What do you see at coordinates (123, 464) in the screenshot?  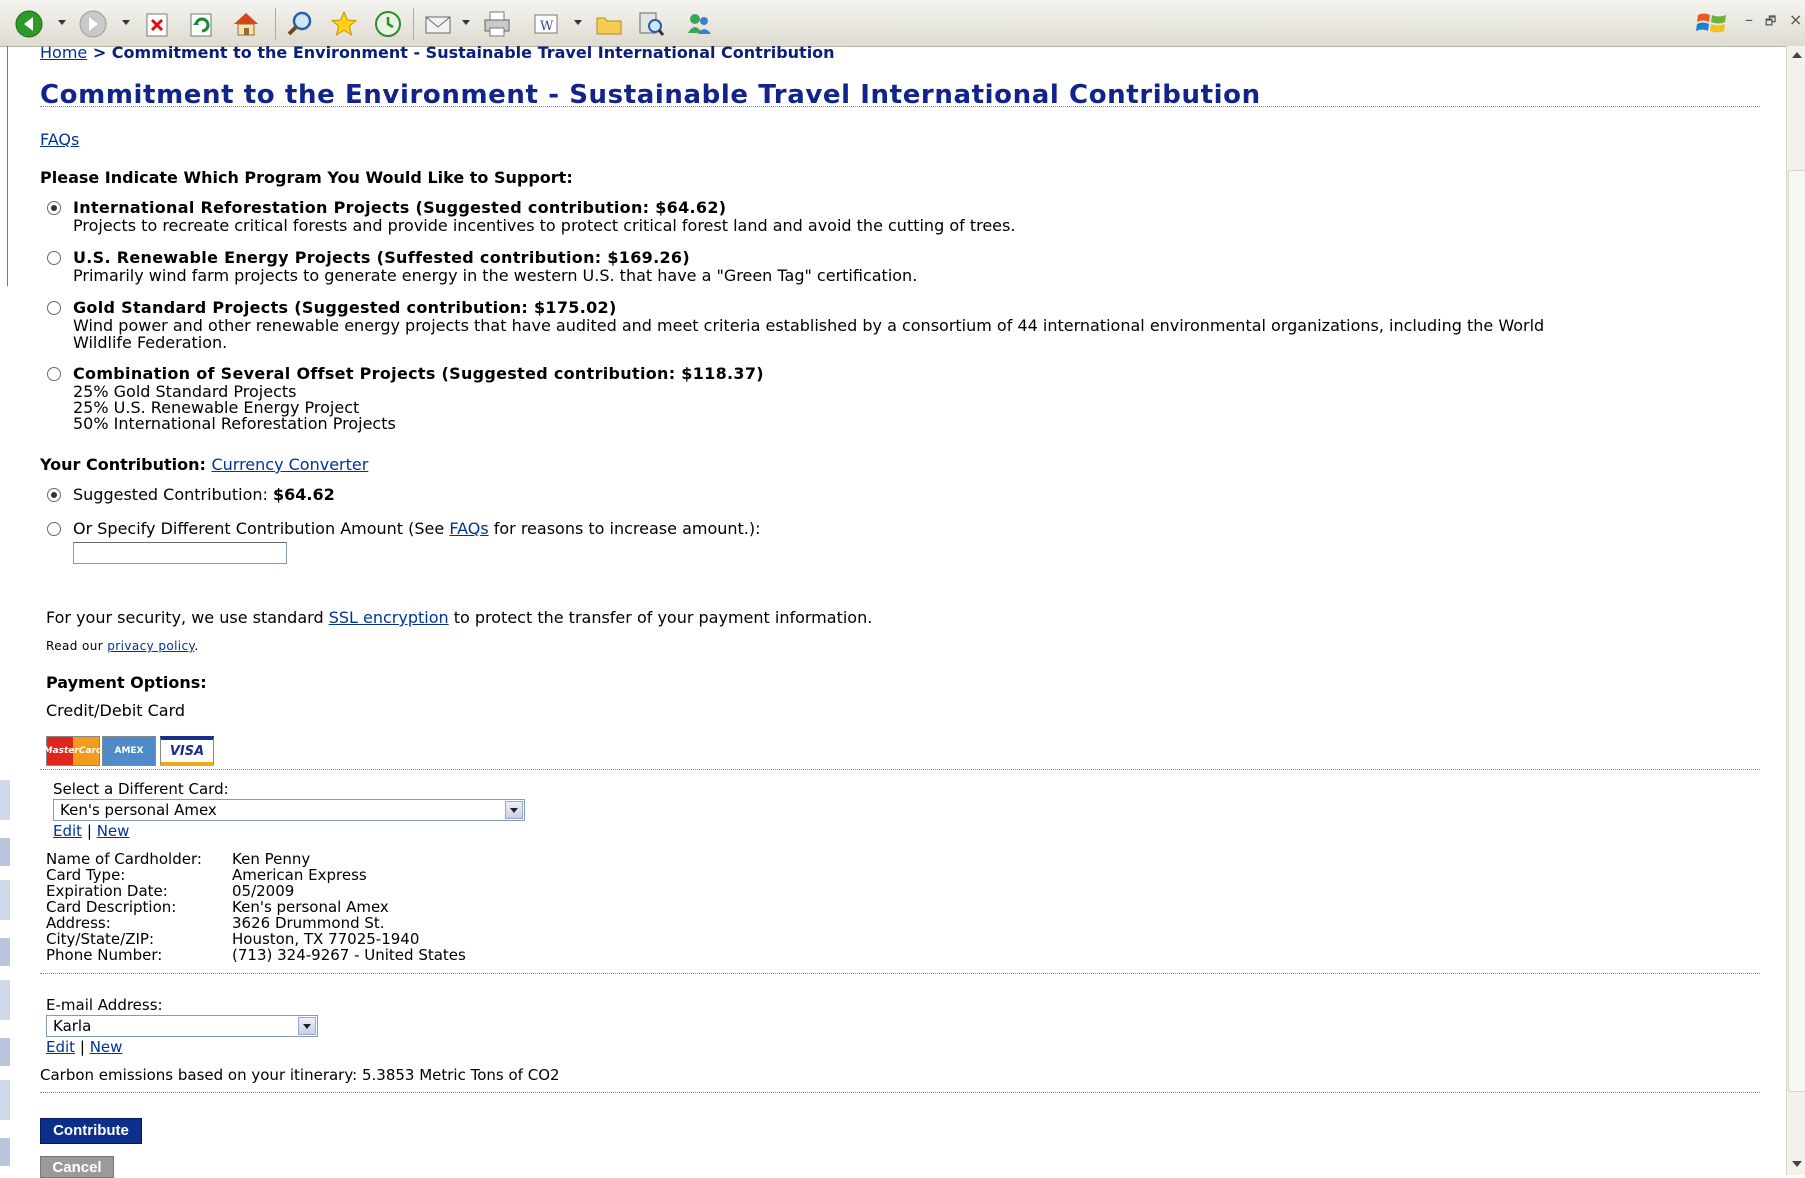 I see `contribution-label: Your Contribution:` at bounding box center [123, 464].